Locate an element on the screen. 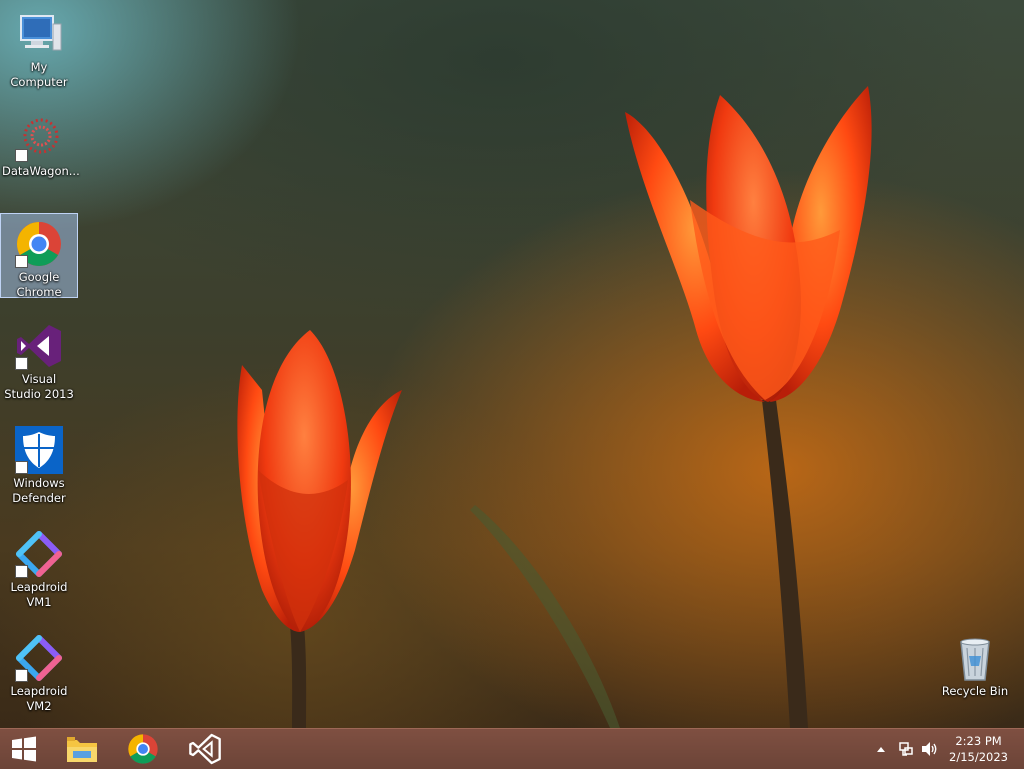 Image resolution: width=1024 pixels, height=769 pixels. desktop-icon-leapdroid-vm1: Leapdroid VM1 is located at coordinates (39, 566).